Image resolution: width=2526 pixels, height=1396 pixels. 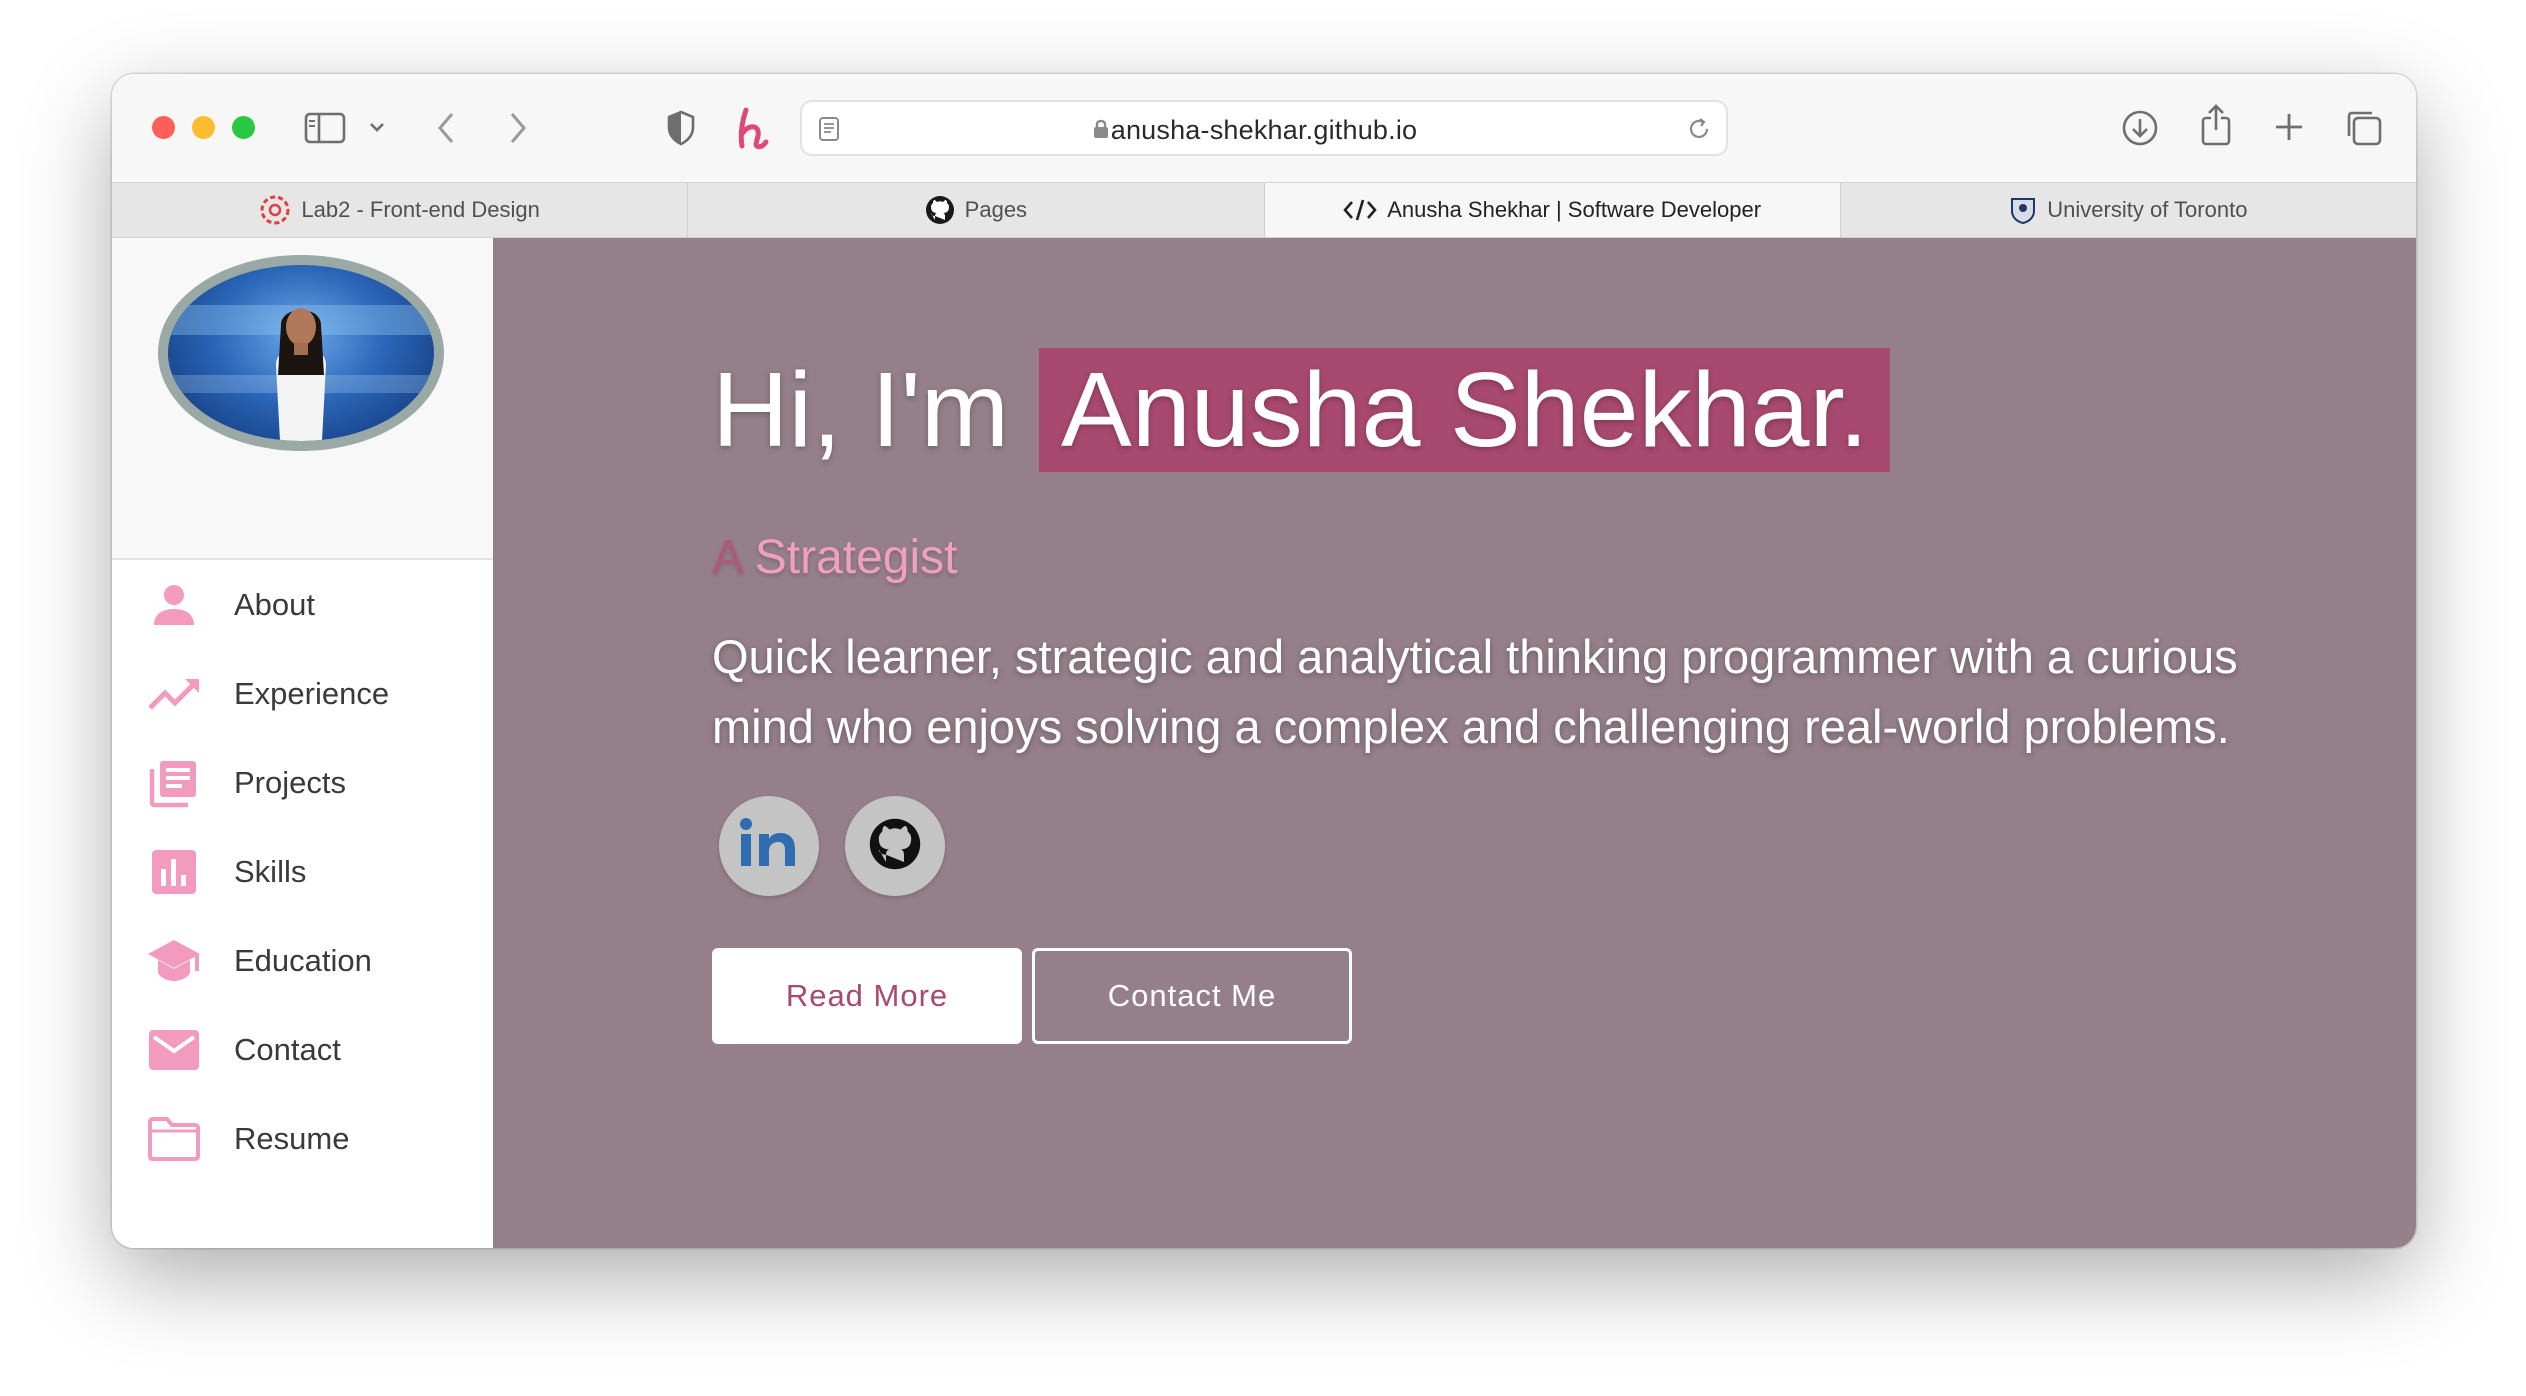 What do you see at coordinates (174, 694) in the screenshot?
I see `trending-up-icon` at bounding box center [174, 694].